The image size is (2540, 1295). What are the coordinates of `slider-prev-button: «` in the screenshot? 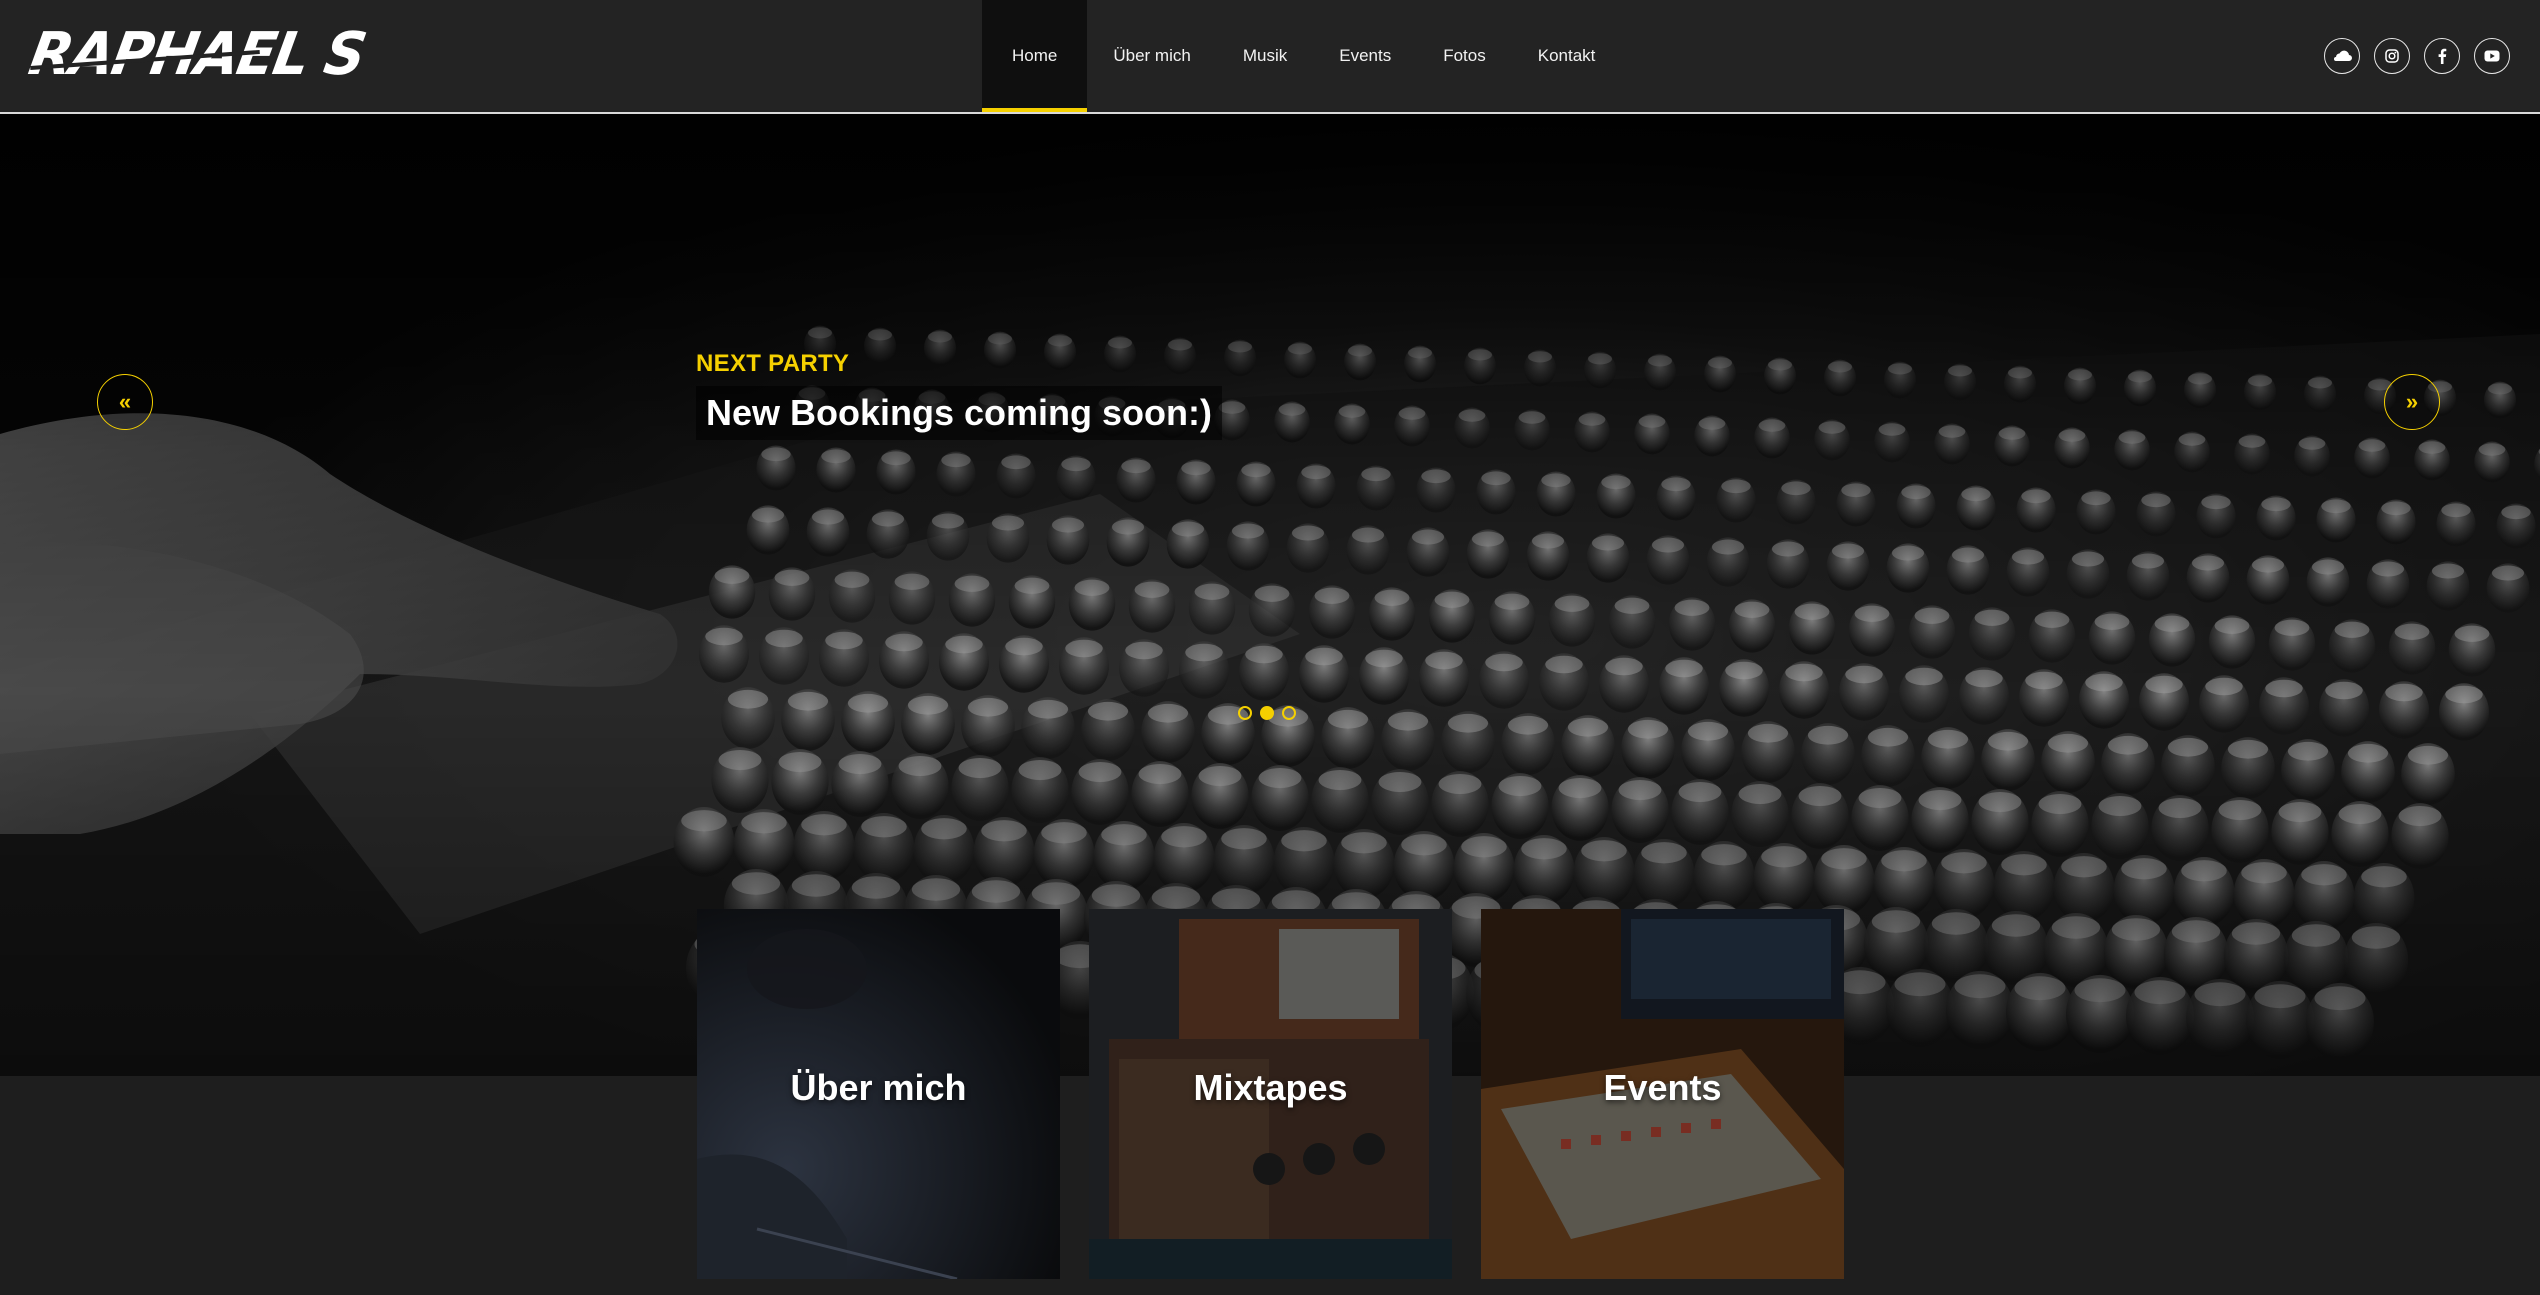 It's located at (125, 402).